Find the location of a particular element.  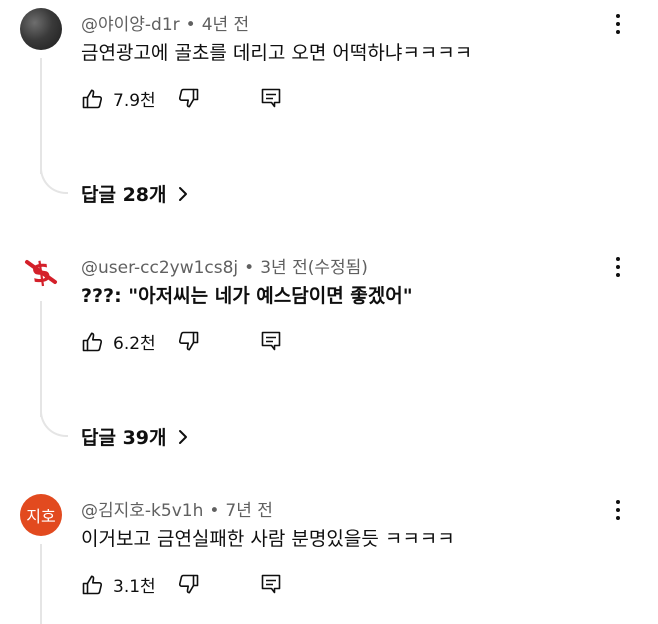

like-button: 7.9천 is located at coordinates (118, 98).